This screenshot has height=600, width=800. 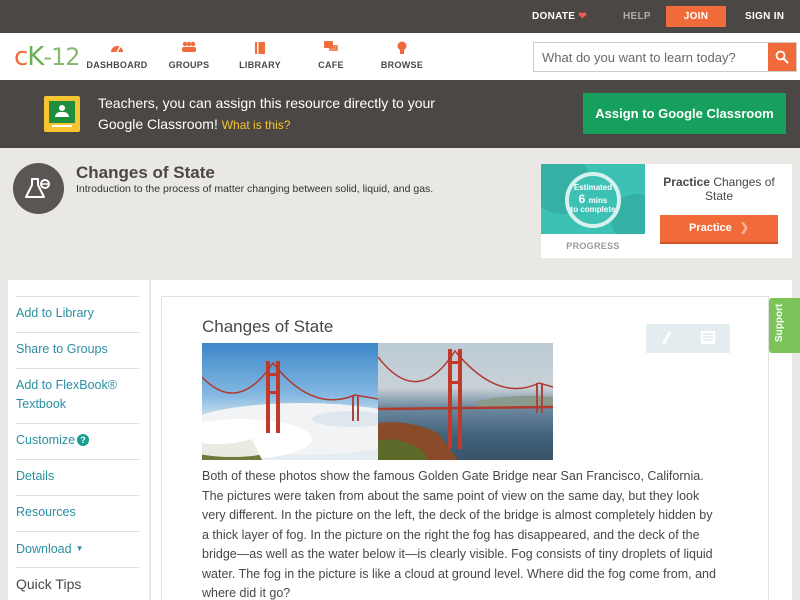 What do you see at coordinates (77, 395) in the screenshot?
I see `add-to-flexbook-link: Add to FlexBook® Textbook` at bounding box center [77, 395].